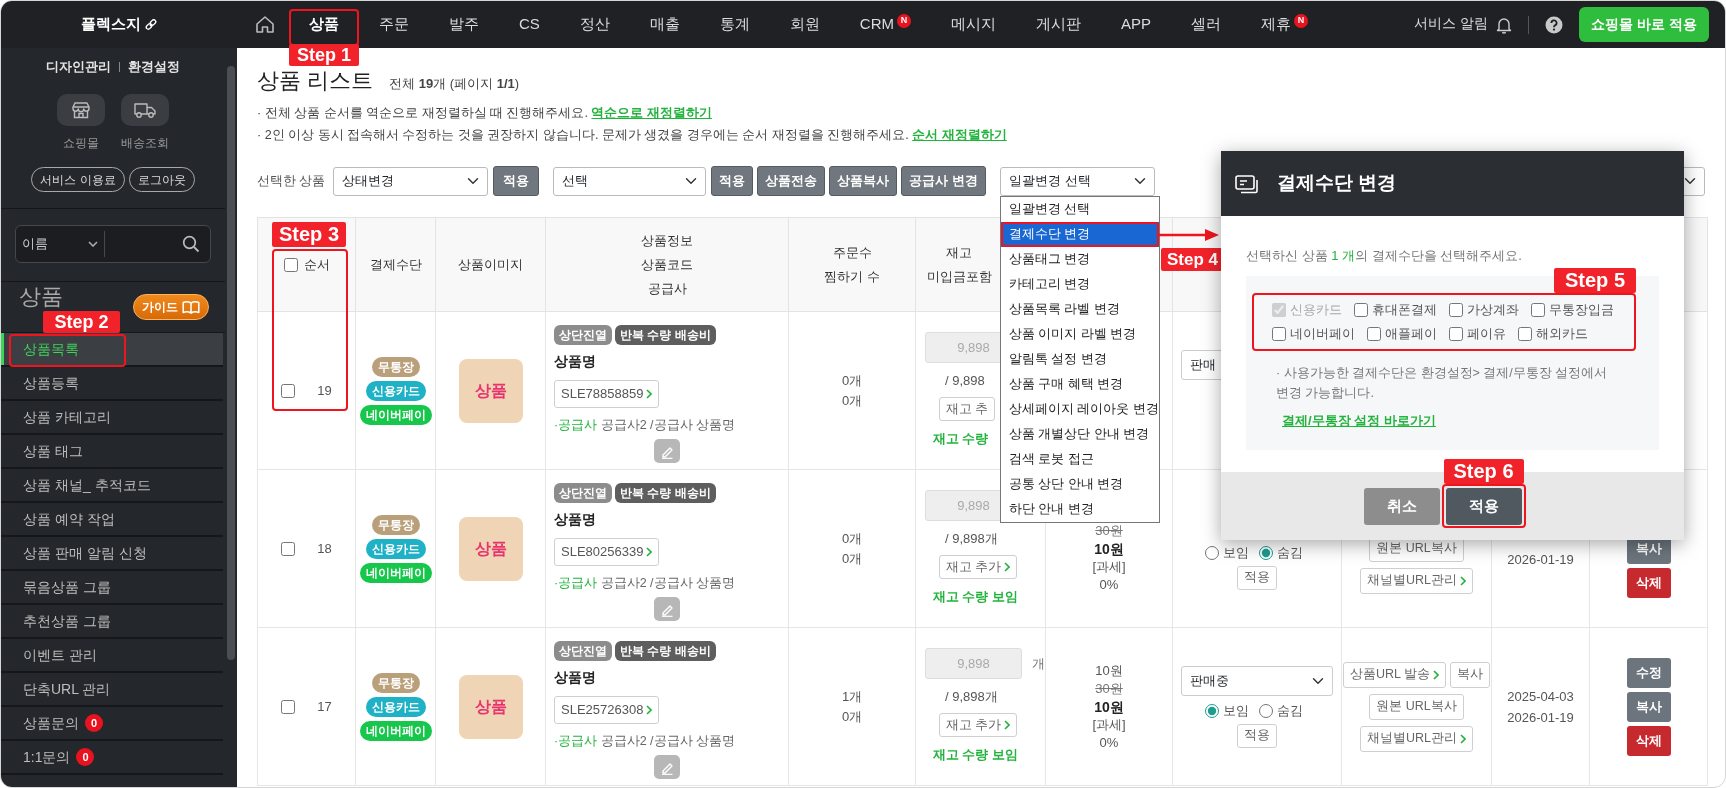 The height and width of the screenshot is (788, 1726). What do you see at coordinates (112, 588) in the screenshot?
I see `sidebar-item: 묶음상품 그룹` at bounding box center [112, 588].